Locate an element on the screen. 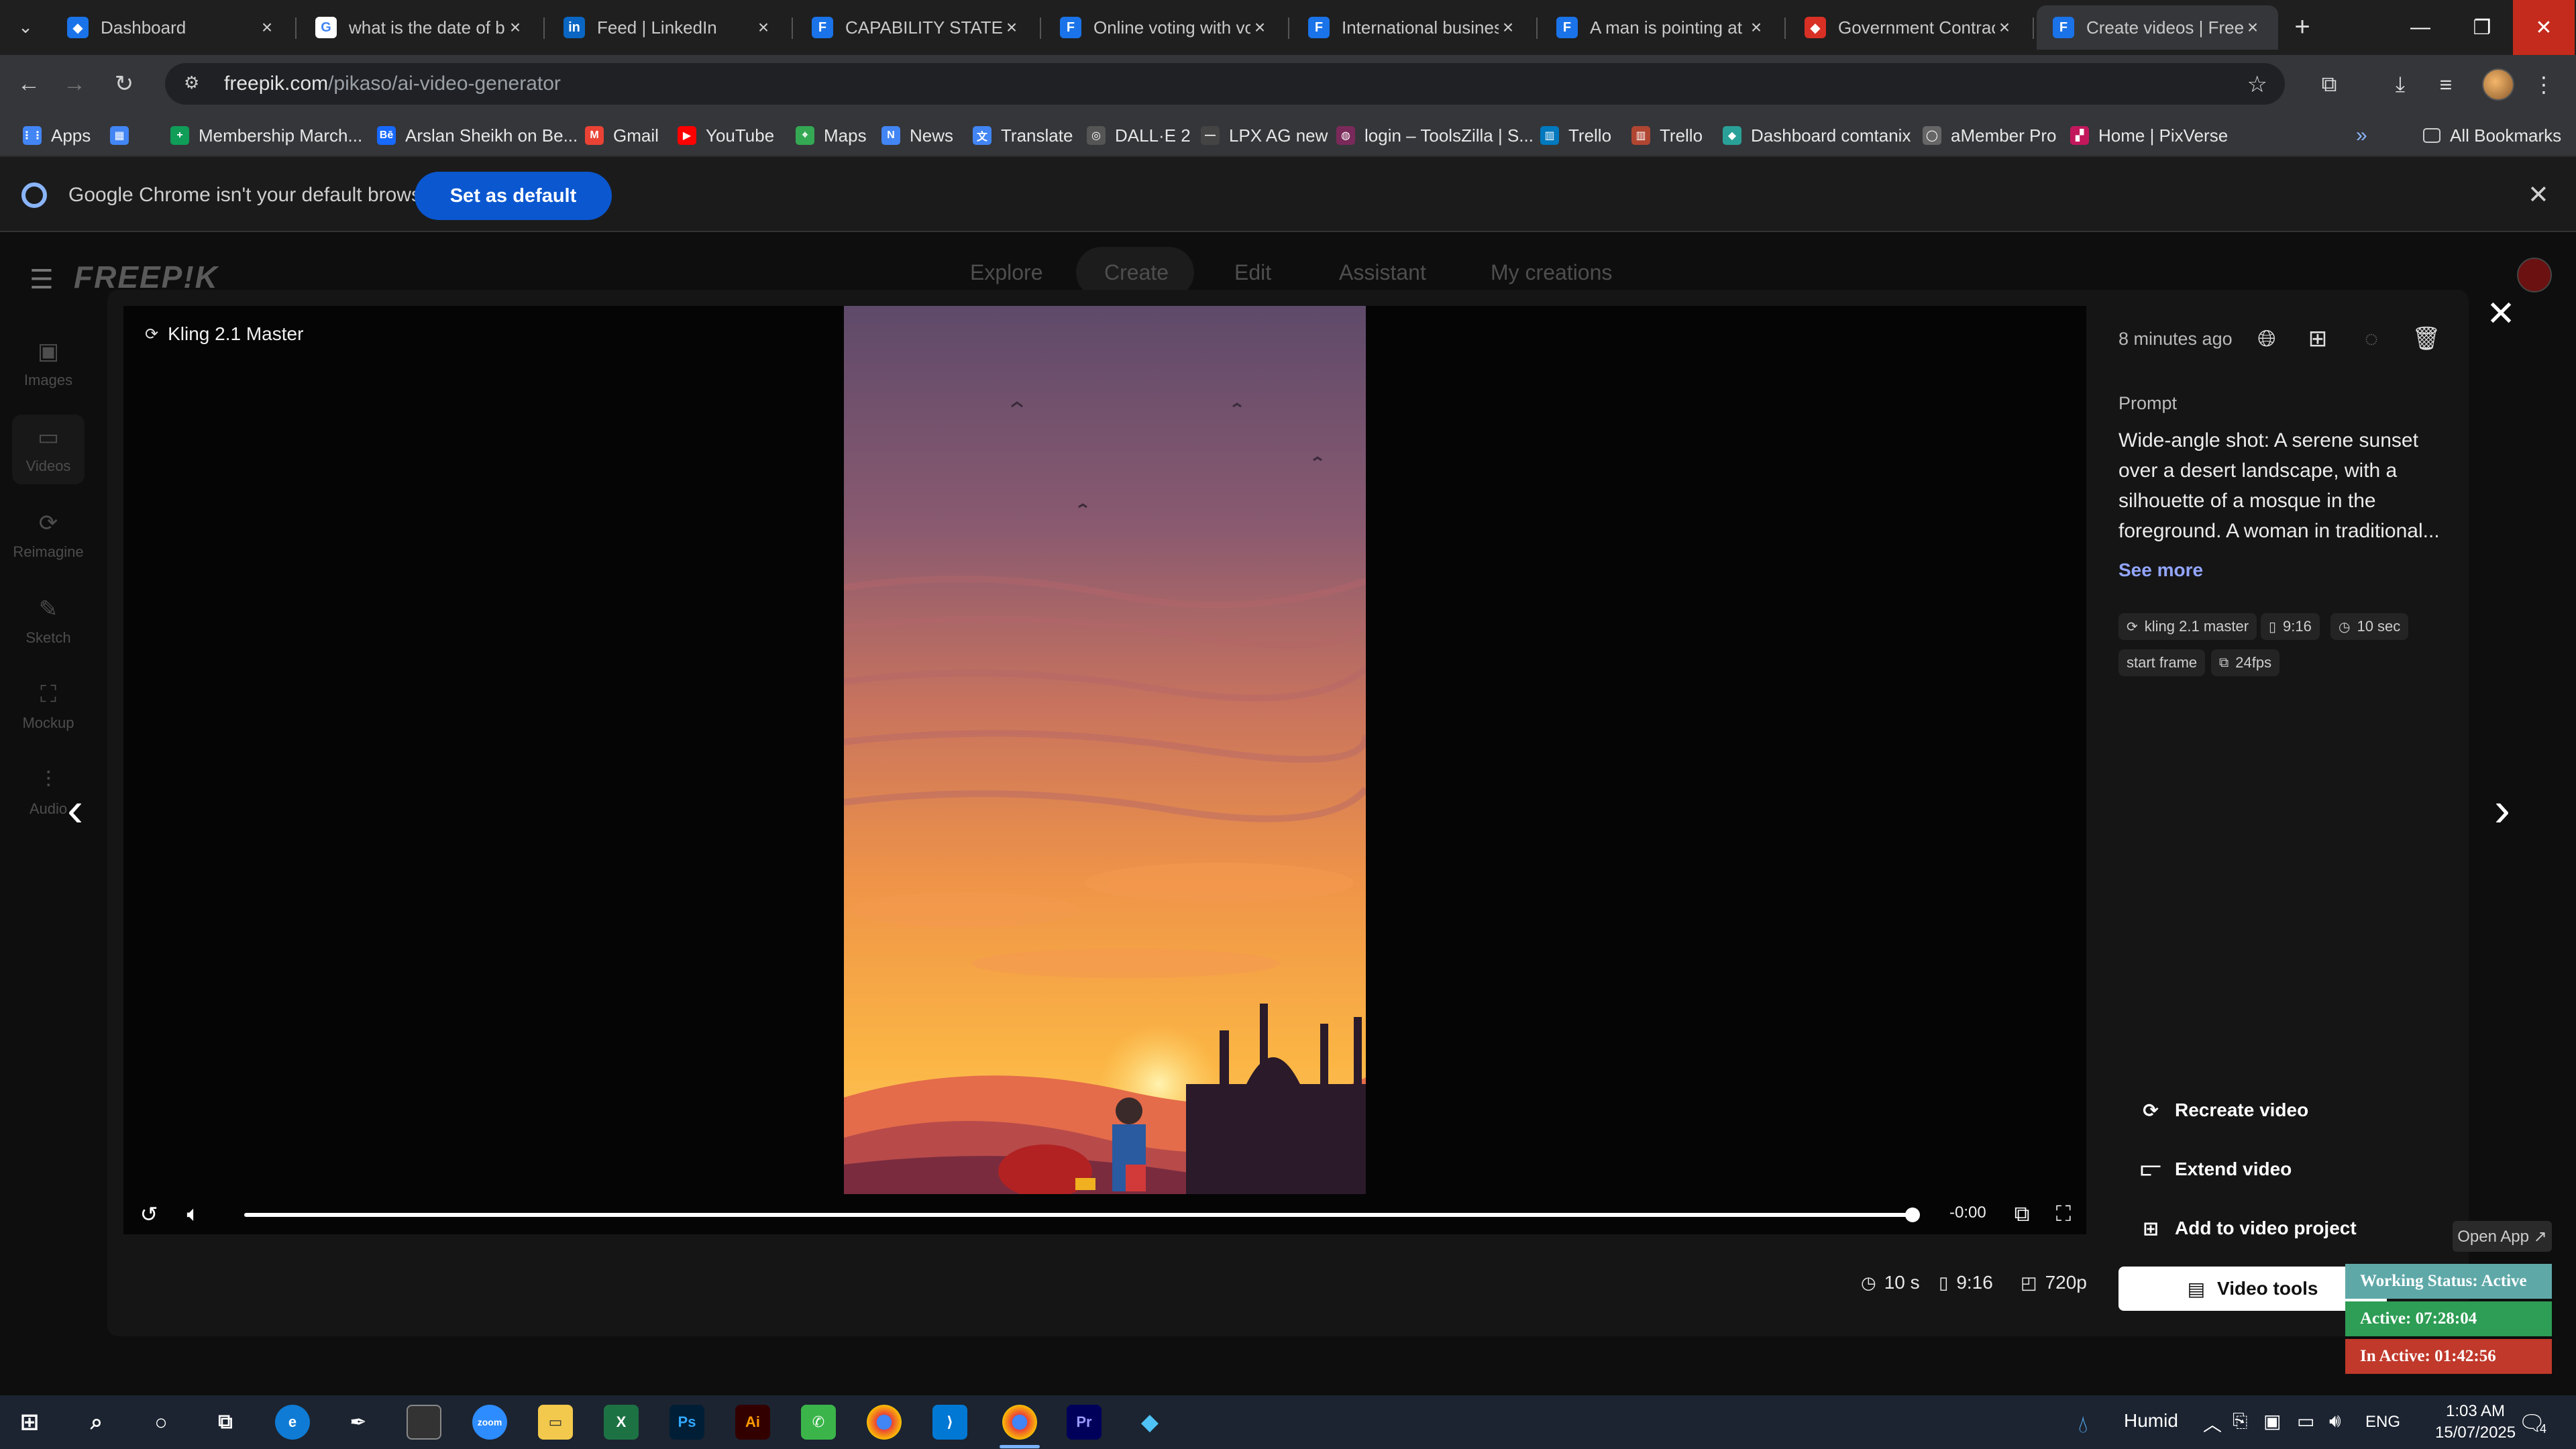 The width and height of the screenshot is (2576, 1449). seek-bar is located at coordinates (1082, 1215).